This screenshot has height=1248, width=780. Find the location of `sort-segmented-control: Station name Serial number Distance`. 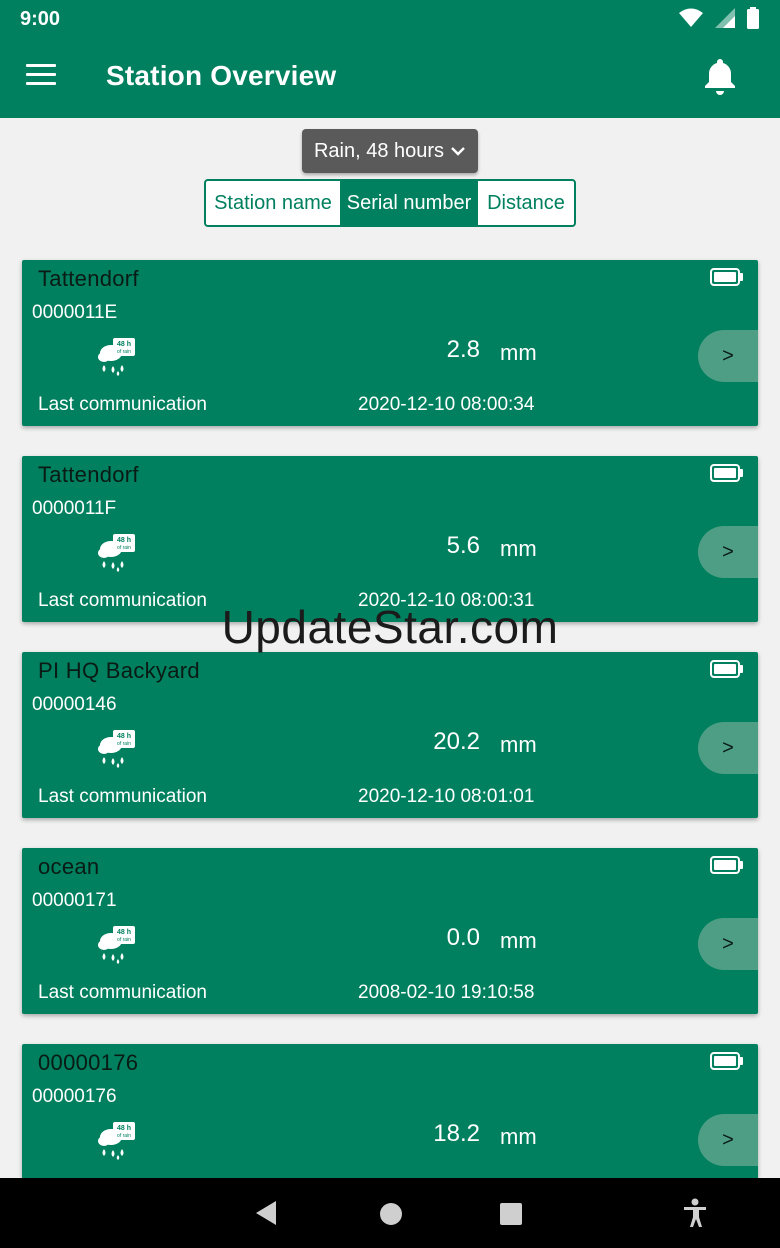

sort-segmented-control: Station name Serial number Distance is located at coordinates (390, 203).